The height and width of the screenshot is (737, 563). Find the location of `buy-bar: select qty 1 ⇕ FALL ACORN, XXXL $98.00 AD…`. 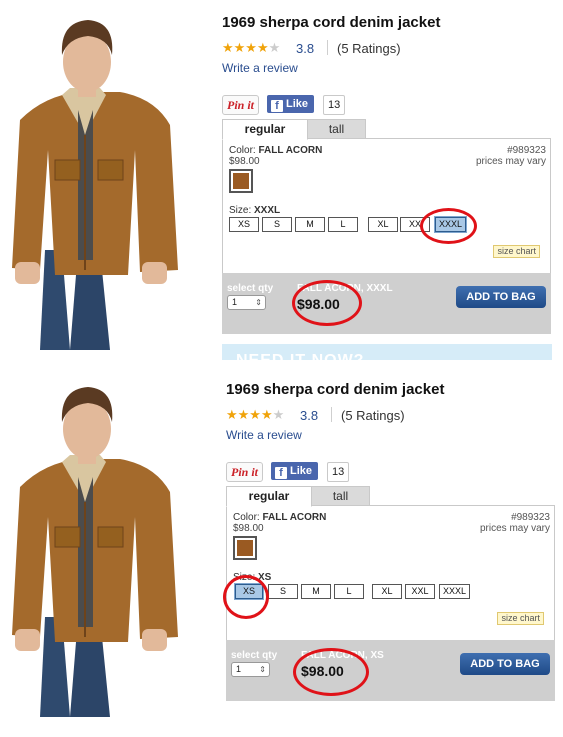

buy-bar: select qty 1 ⇕ FALL ACORN, XXXL $98.00 AD… is located at coordinates (386, 303).